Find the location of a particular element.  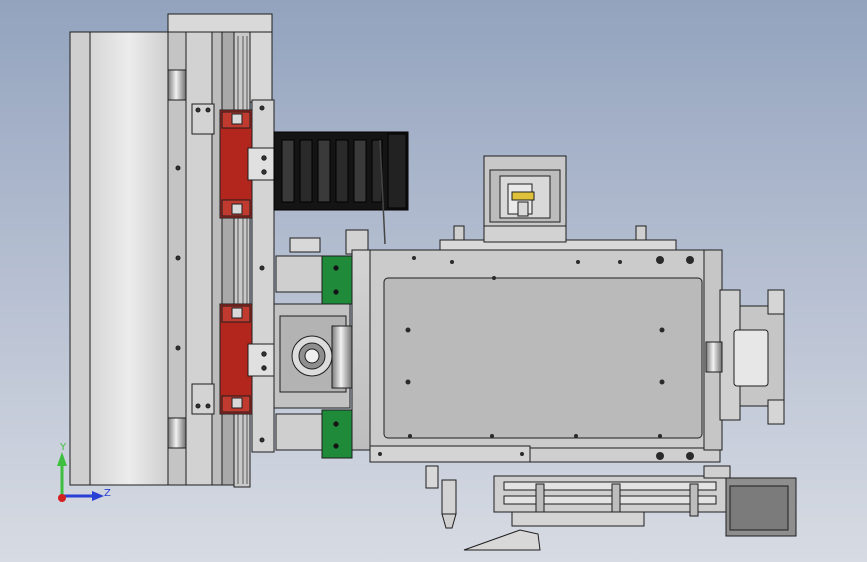

rotary-bearing-housing is located at coordinates (313, 356).